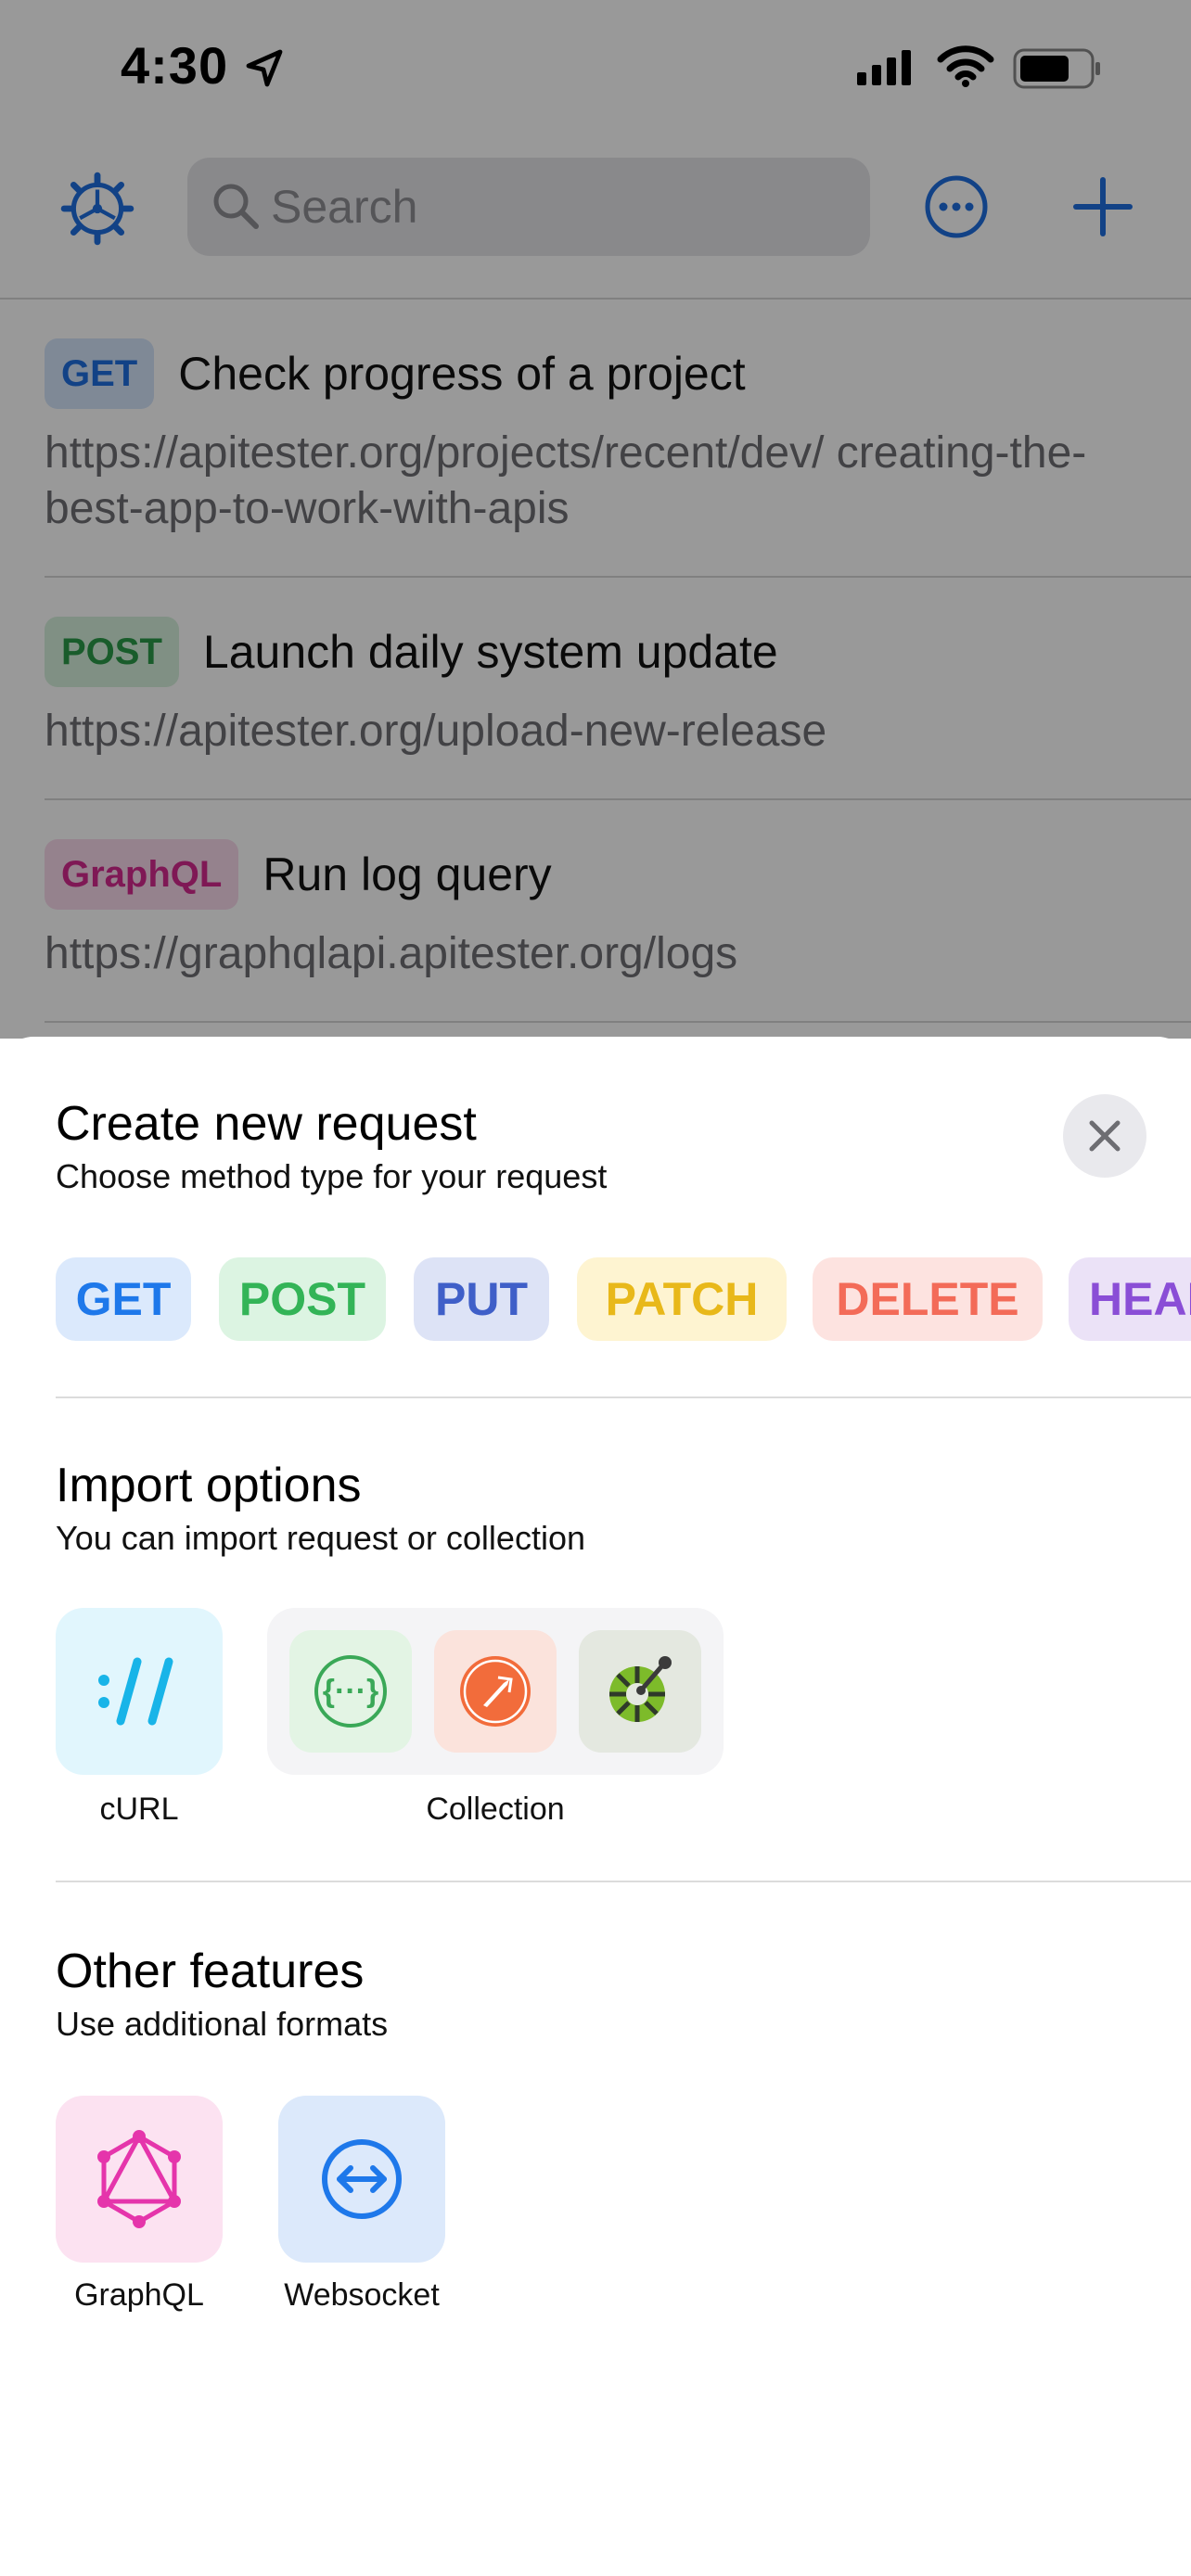 This screenshot has height=2576, width=1191. Describe the element at coordinates (123, 1299) in the screenshot. I see `method-get-button: GET` at that location.